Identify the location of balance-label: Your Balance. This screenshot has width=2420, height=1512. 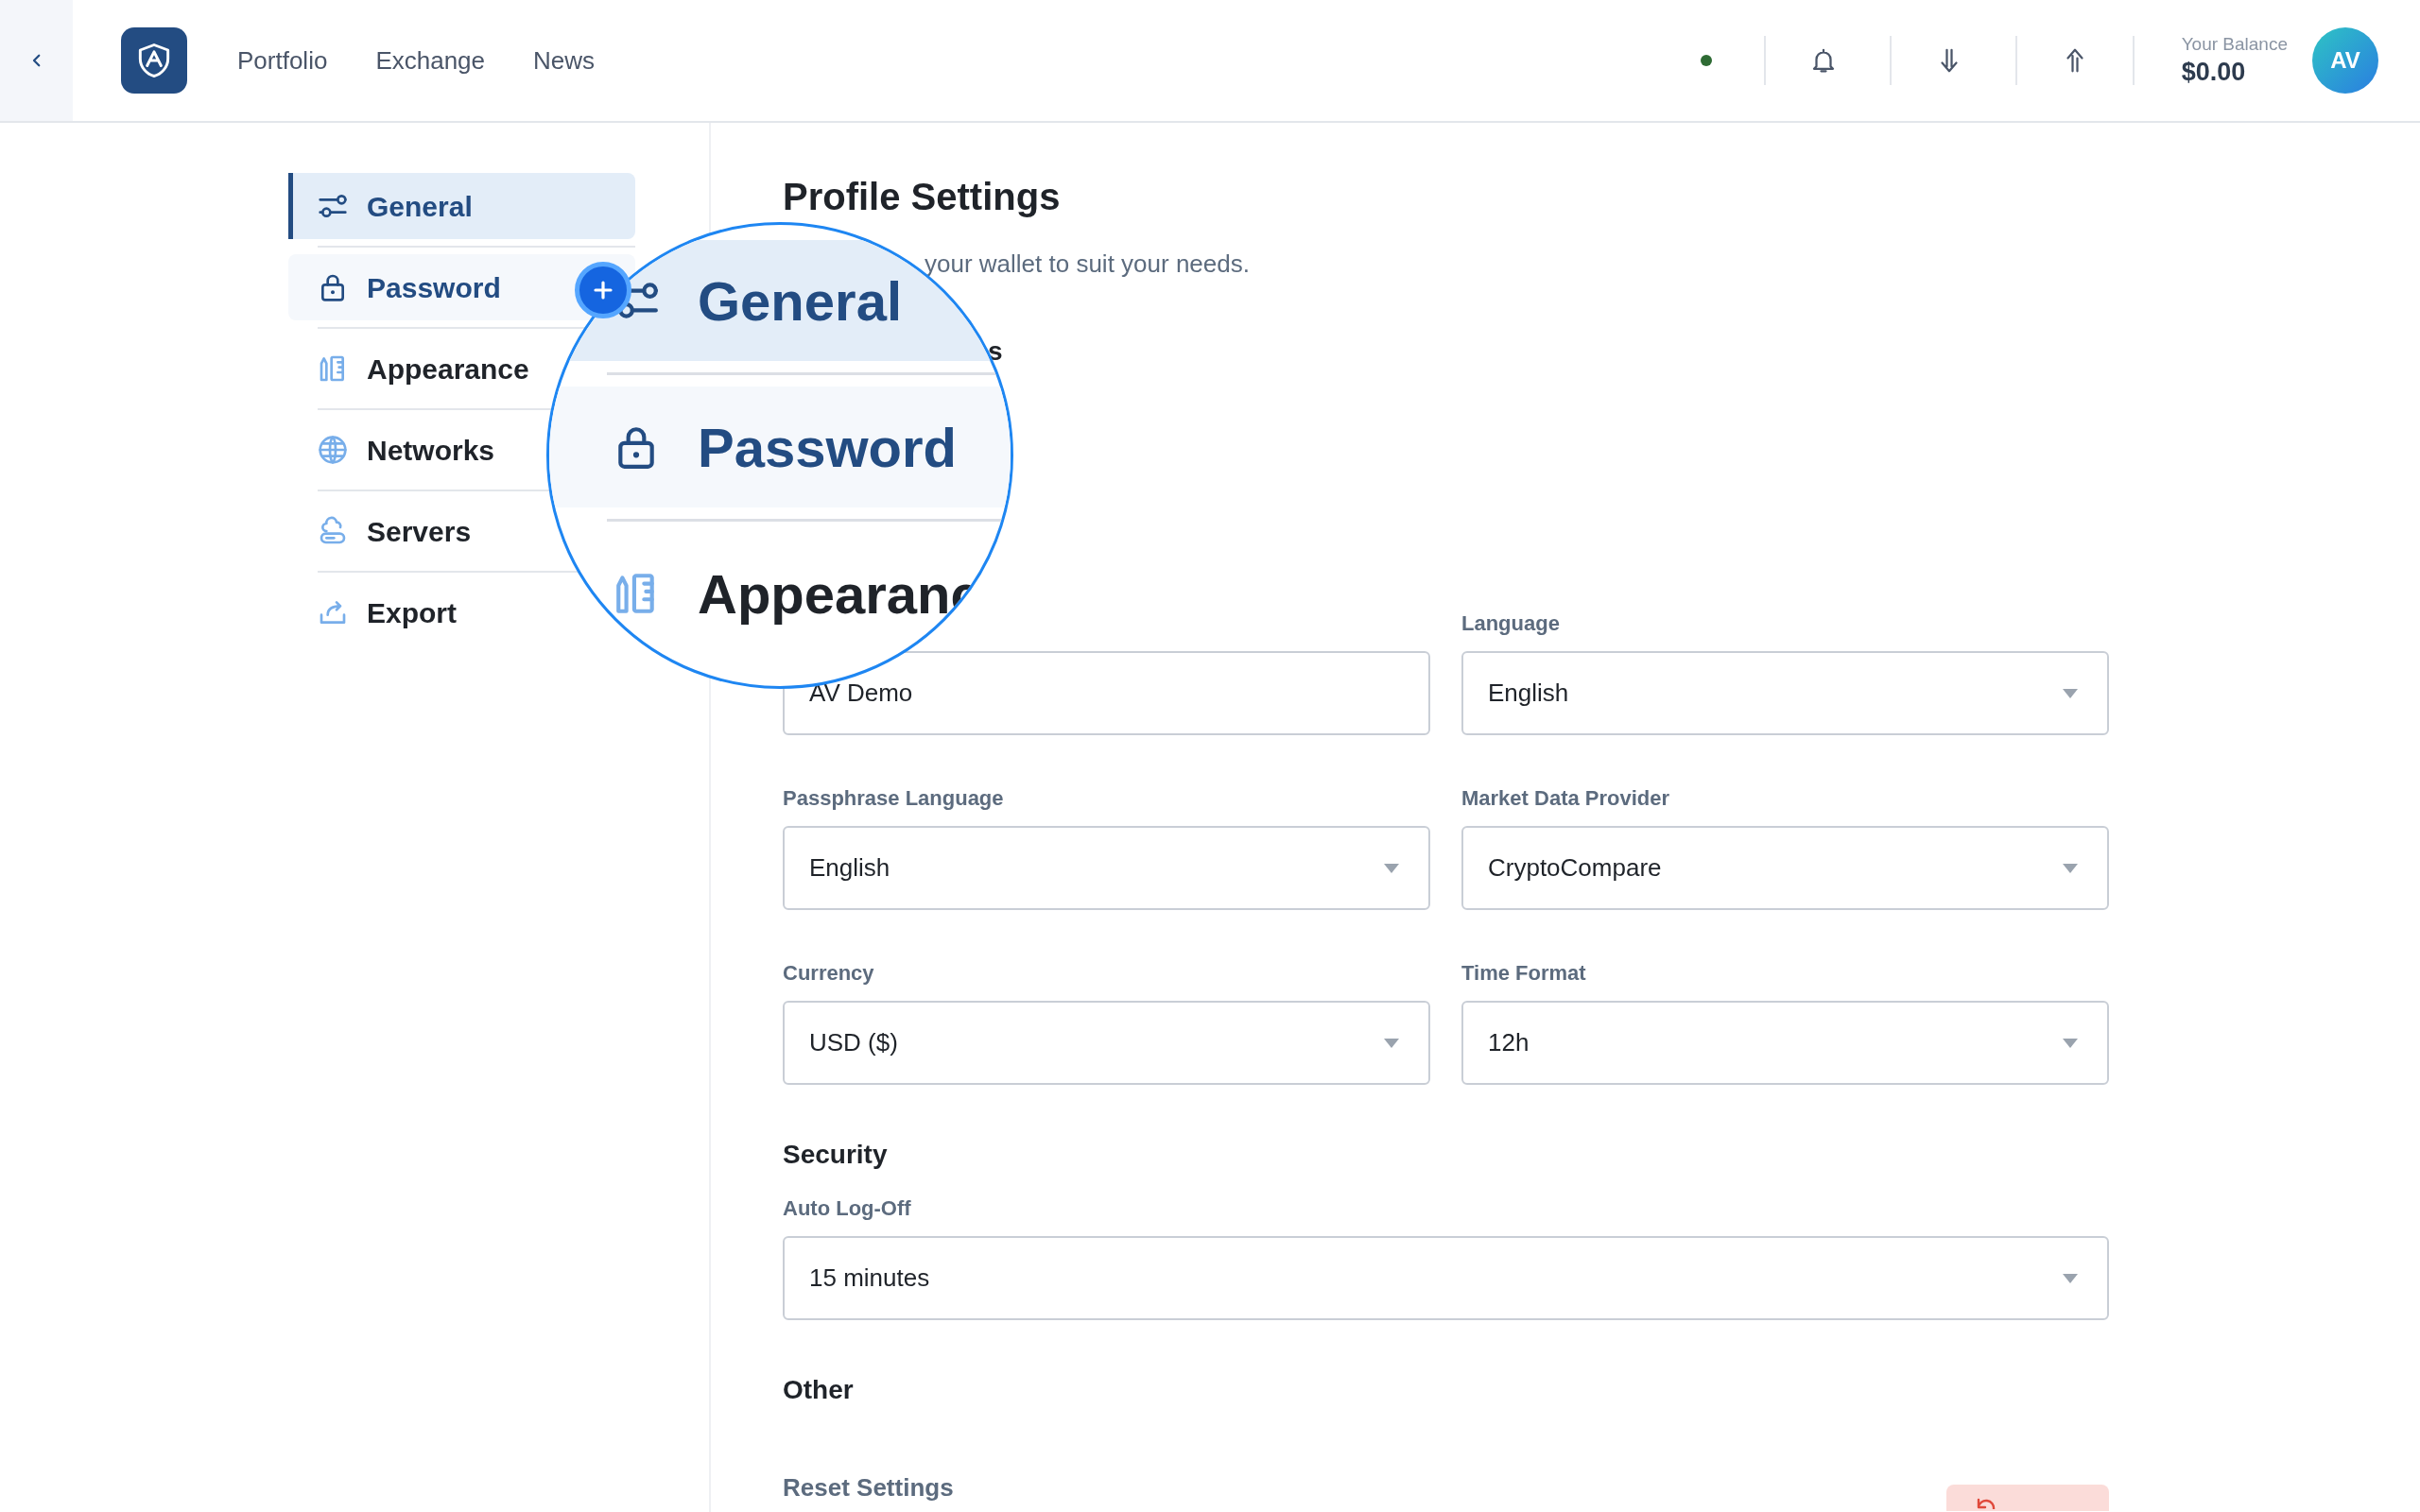
(2234, 44).